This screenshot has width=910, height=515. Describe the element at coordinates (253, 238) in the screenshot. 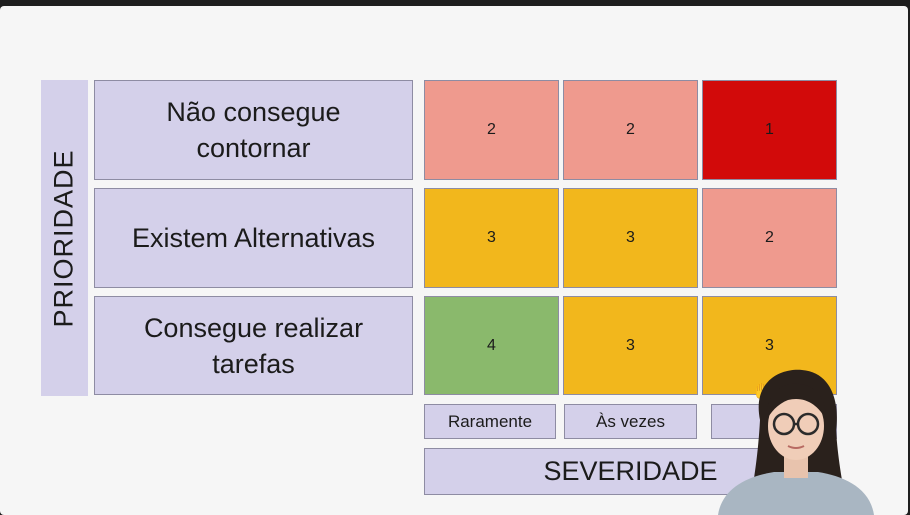

I see `row-label-existem-alternativas: Existem Alternativas` at that location.